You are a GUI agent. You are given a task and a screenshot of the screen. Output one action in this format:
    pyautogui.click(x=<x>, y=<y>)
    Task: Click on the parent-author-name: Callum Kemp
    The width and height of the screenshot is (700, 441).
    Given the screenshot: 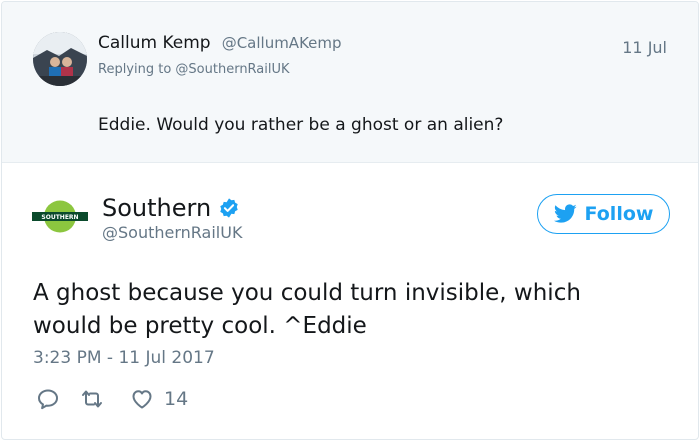 What is the action you would take?
    pyautogui.click(x=154, y=43)
    